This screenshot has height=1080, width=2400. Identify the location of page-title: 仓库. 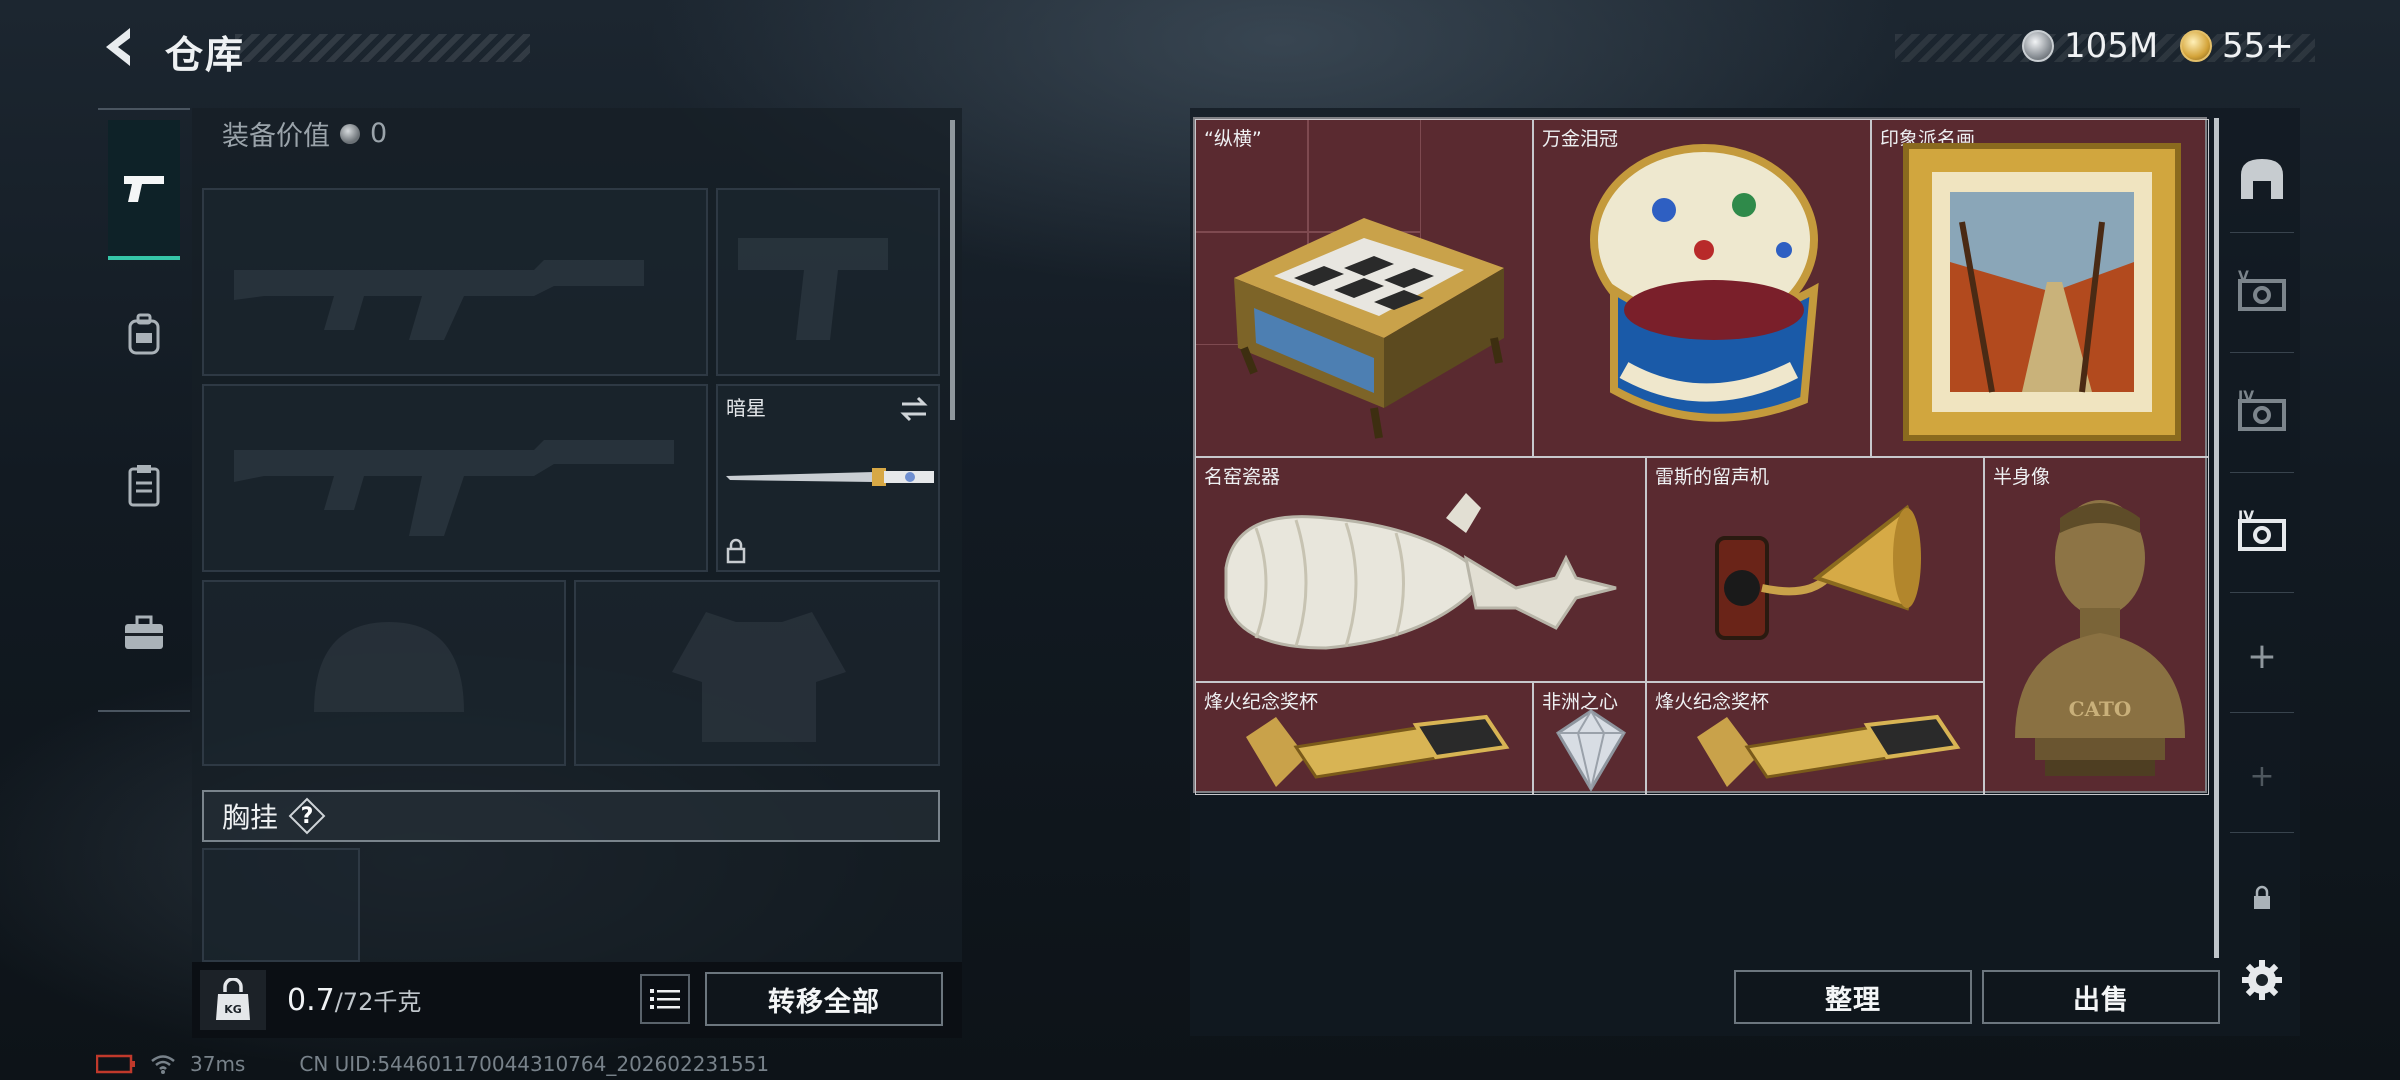
(205, 55).